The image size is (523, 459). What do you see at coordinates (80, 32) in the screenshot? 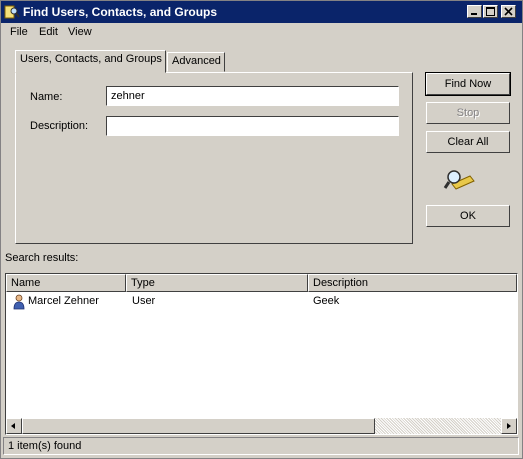
I see `menu-view: View` at bounding box center [80, 32].